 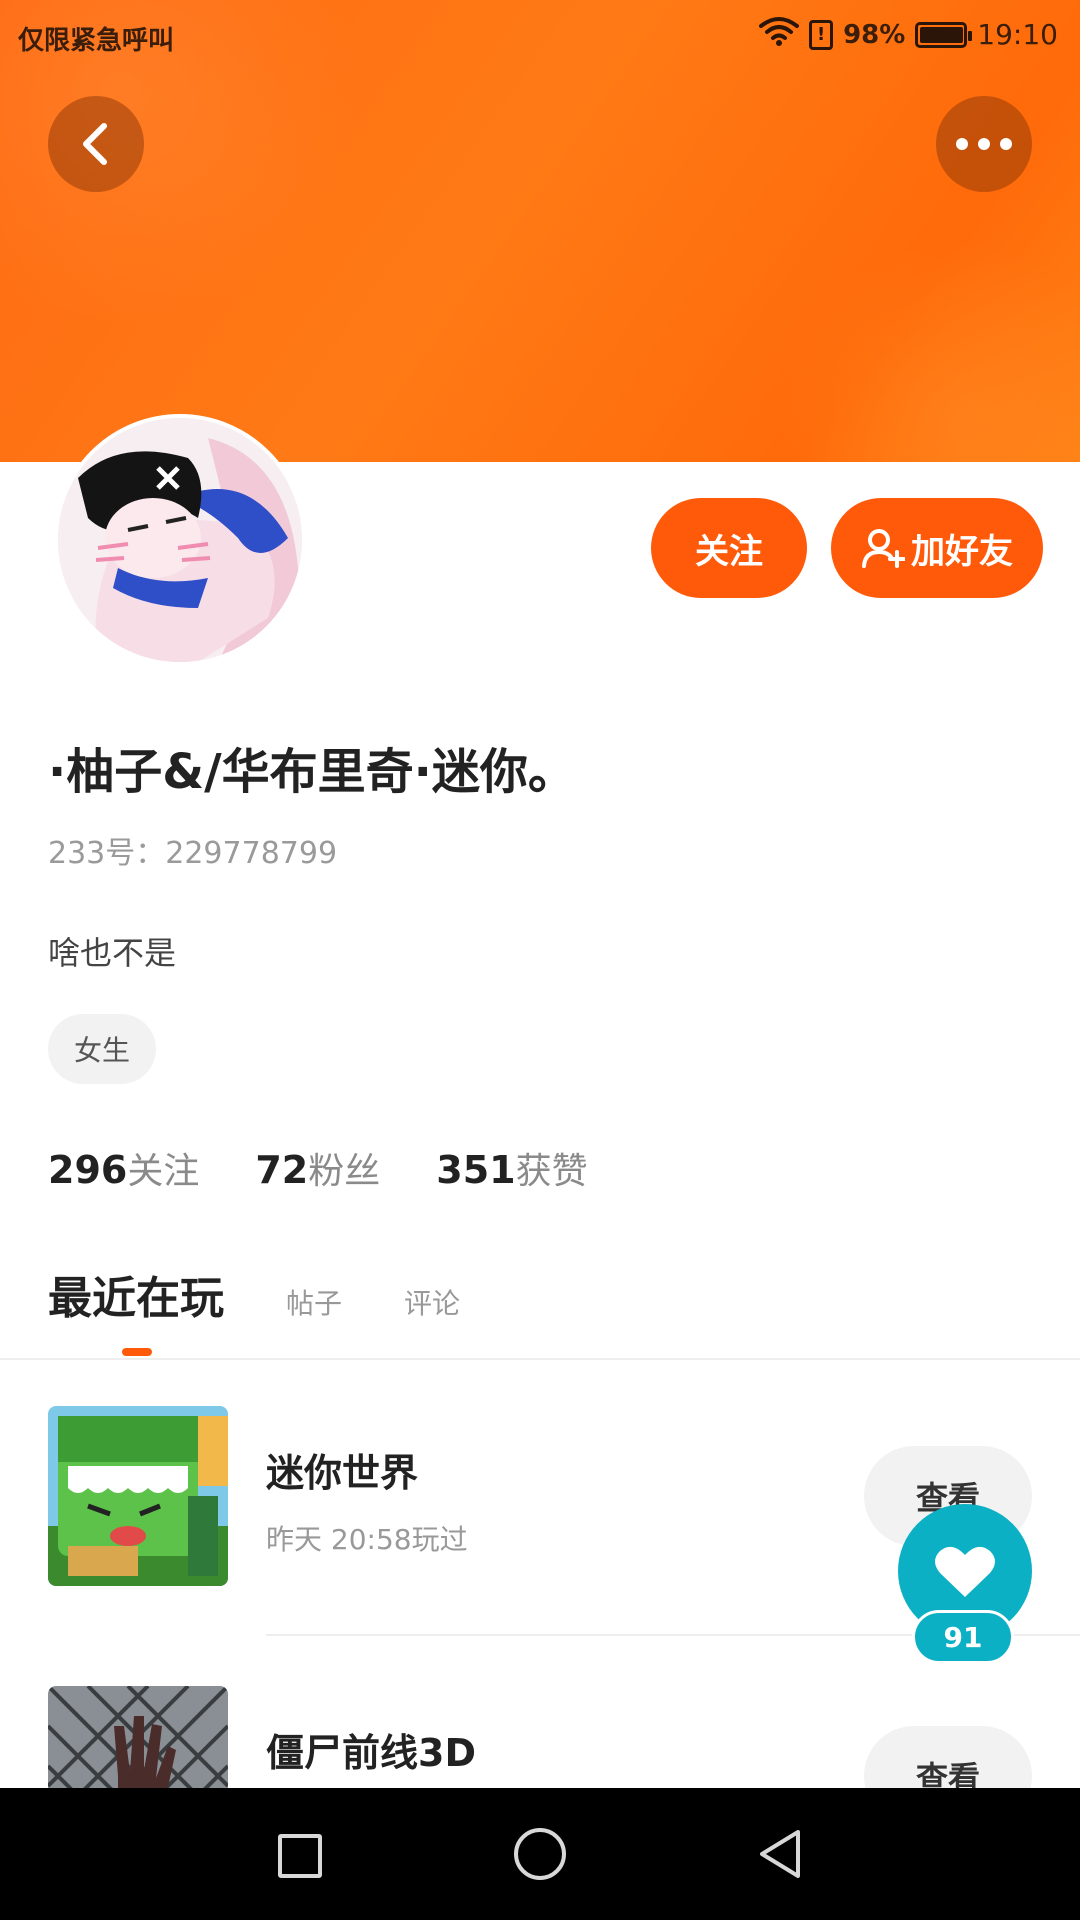 What do you see at coordinates (344, 1171) in the screenshot?
I see `stat-label: 粉丝` at bounding box center [344, 1171].